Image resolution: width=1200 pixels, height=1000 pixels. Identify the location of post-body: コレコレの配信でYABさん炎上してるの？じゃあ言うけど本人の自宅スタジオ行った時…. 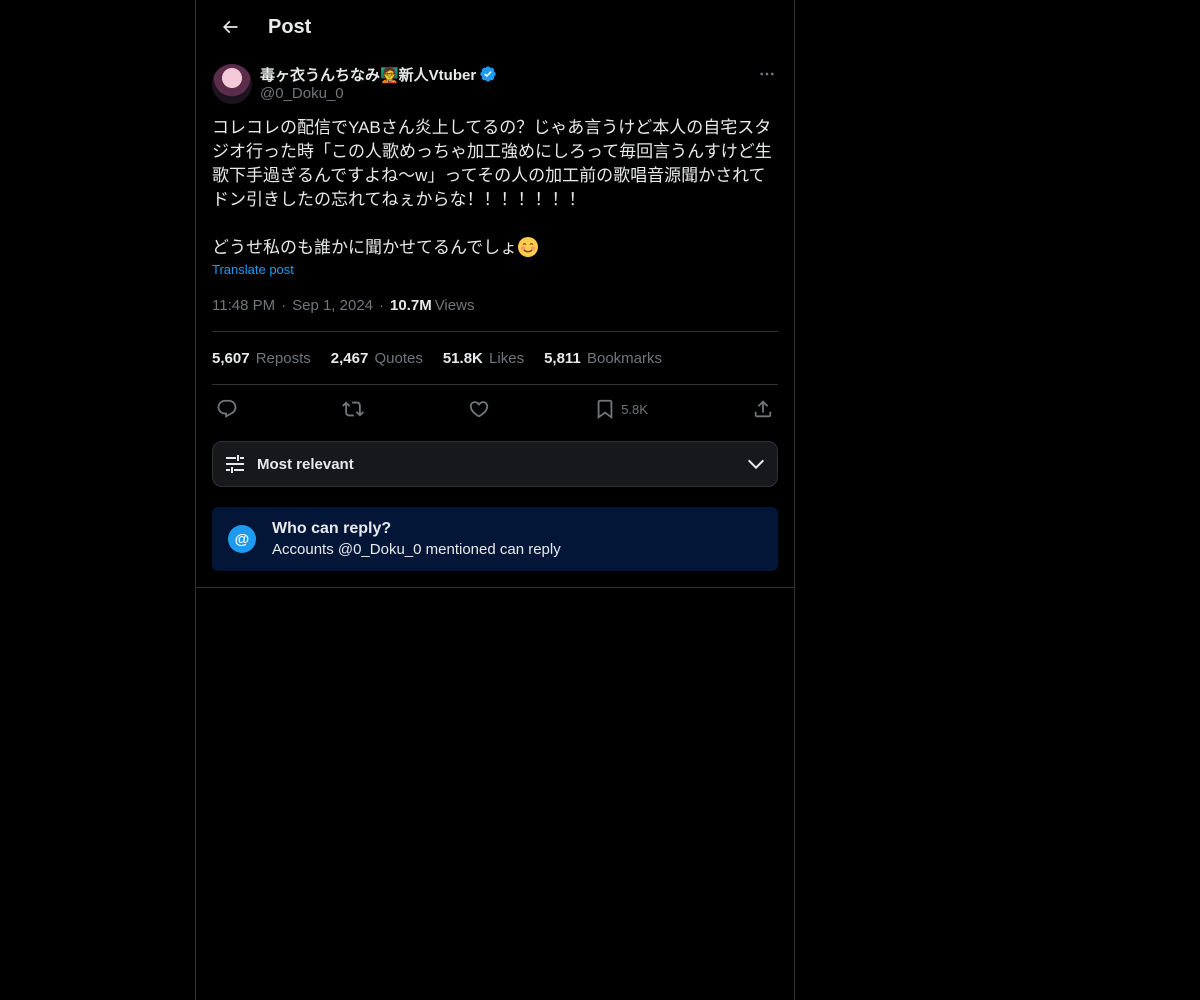
(492, 187).